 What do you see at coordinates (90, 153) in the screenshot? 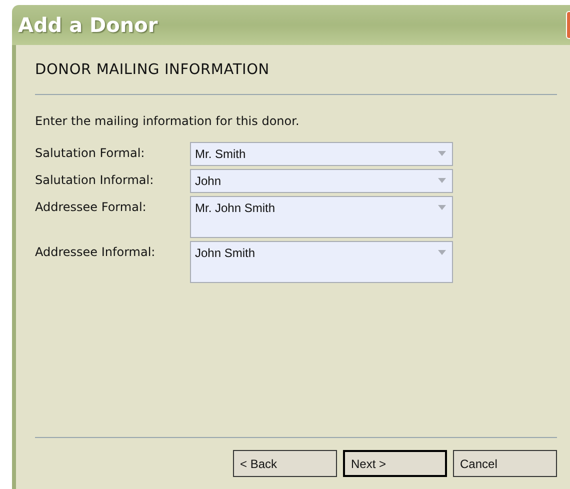
I see `field-label: Salutation Formal:` at bounding box center [90, 153].